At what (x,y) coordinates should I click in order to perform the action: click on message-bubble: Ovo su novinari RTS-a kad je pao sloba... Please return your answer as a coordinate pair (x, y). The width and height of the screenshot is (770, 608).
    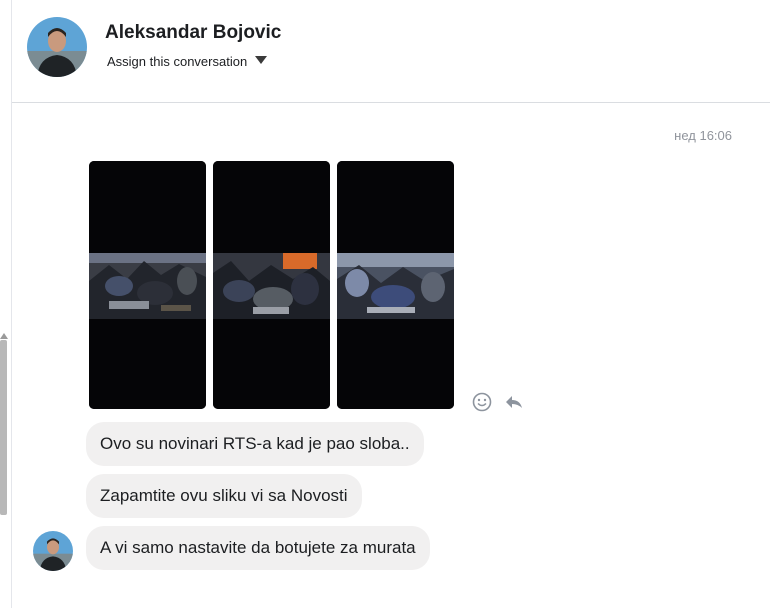
    Looking at the image, I should click on (255, 444).